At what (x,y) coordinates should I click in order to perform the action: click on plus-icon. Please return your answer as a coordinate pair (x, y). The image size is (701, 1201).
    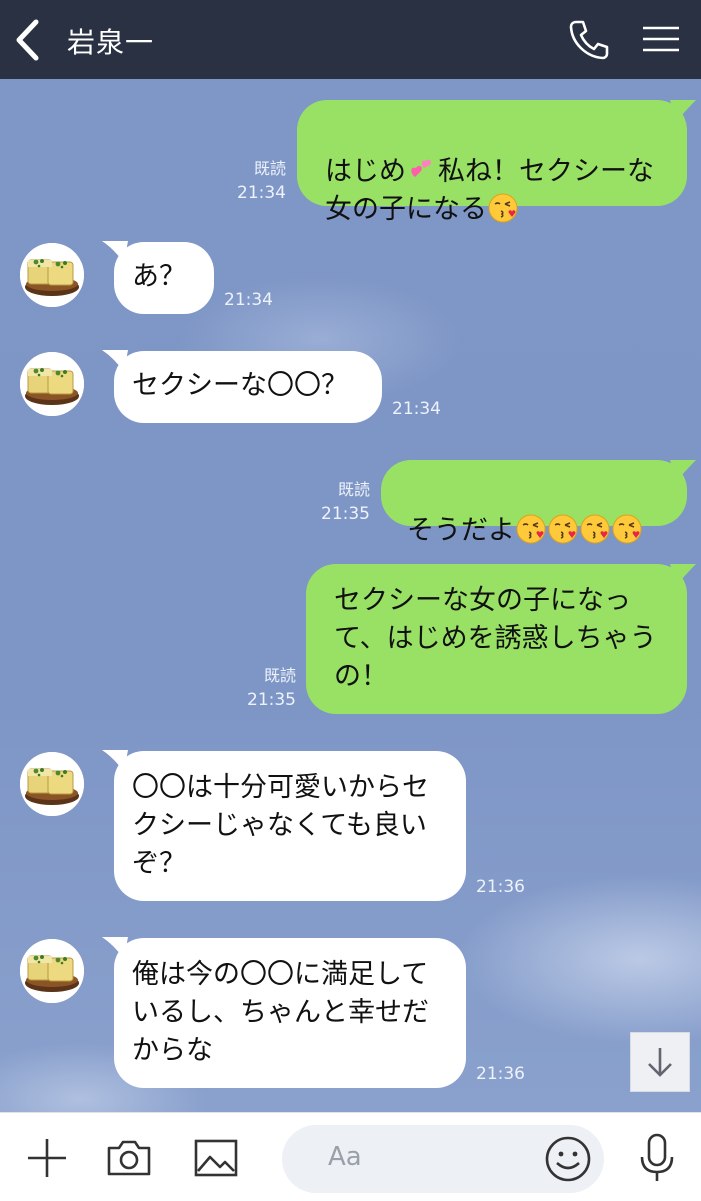
    Looking at the image, I should click on (47, 1158).